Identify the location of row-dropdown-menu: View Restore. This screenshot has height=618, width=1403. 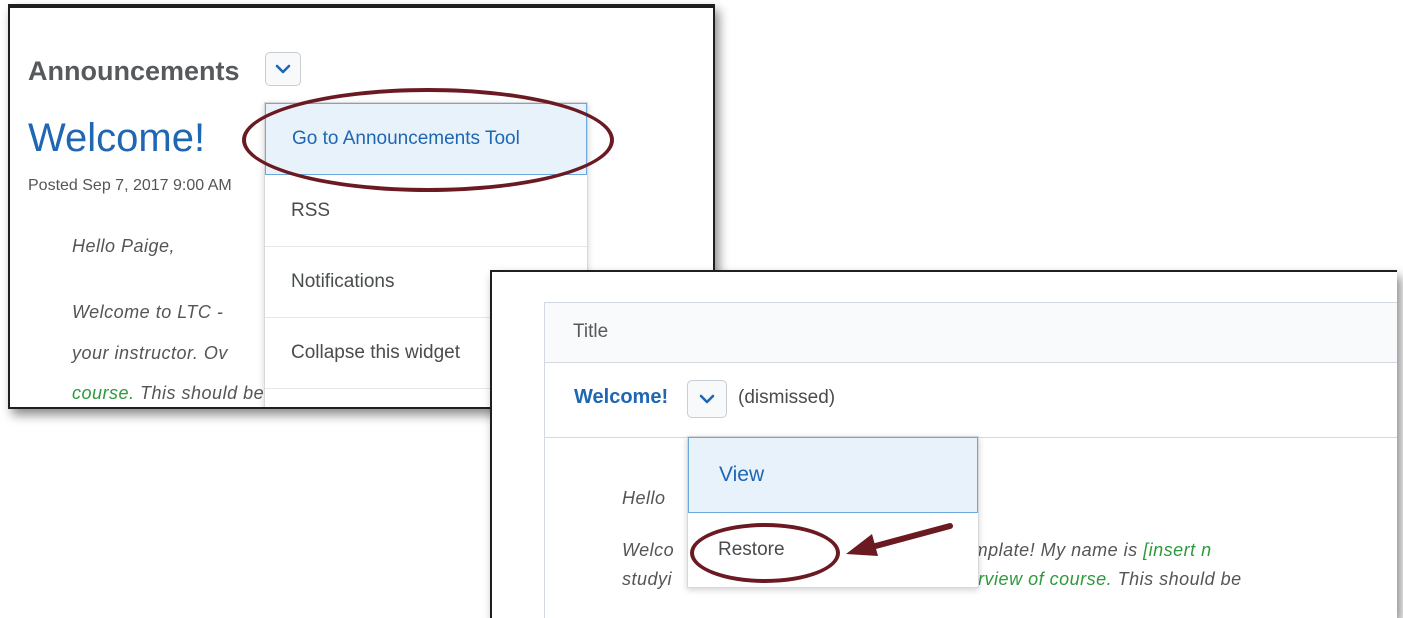
(833, 512).